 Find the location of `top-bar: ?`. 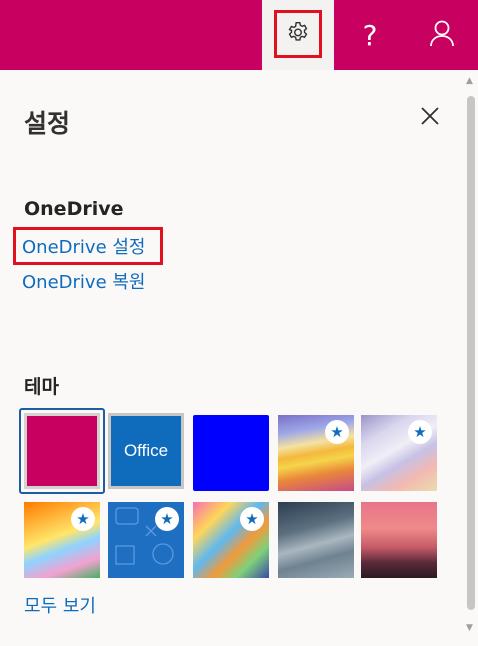

top-bar: ? is located at coordinates (239, 35).